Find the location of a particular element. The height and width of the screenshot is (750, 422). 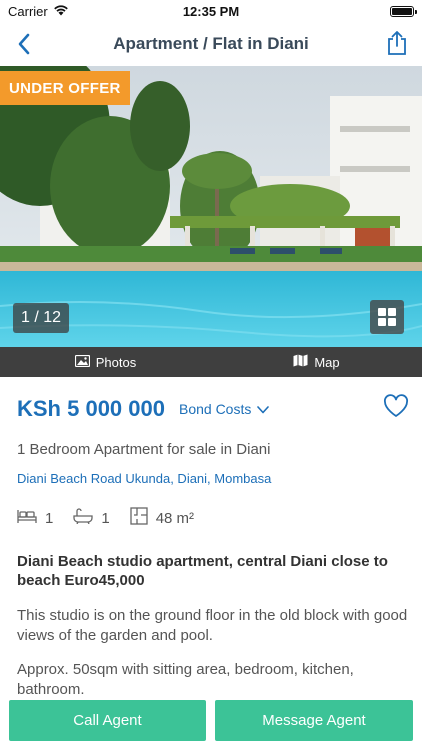

bond-costs-label: Bond Costs is located at coordinates (215, 409).